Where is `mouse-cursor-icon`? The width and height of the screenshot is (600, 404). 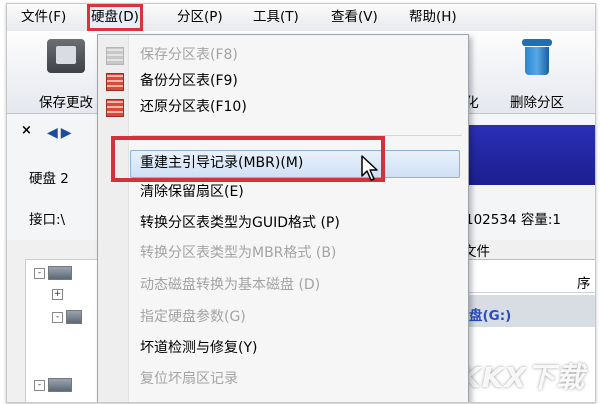
mouse-cursor-icon is located at coordinates (369, 168).